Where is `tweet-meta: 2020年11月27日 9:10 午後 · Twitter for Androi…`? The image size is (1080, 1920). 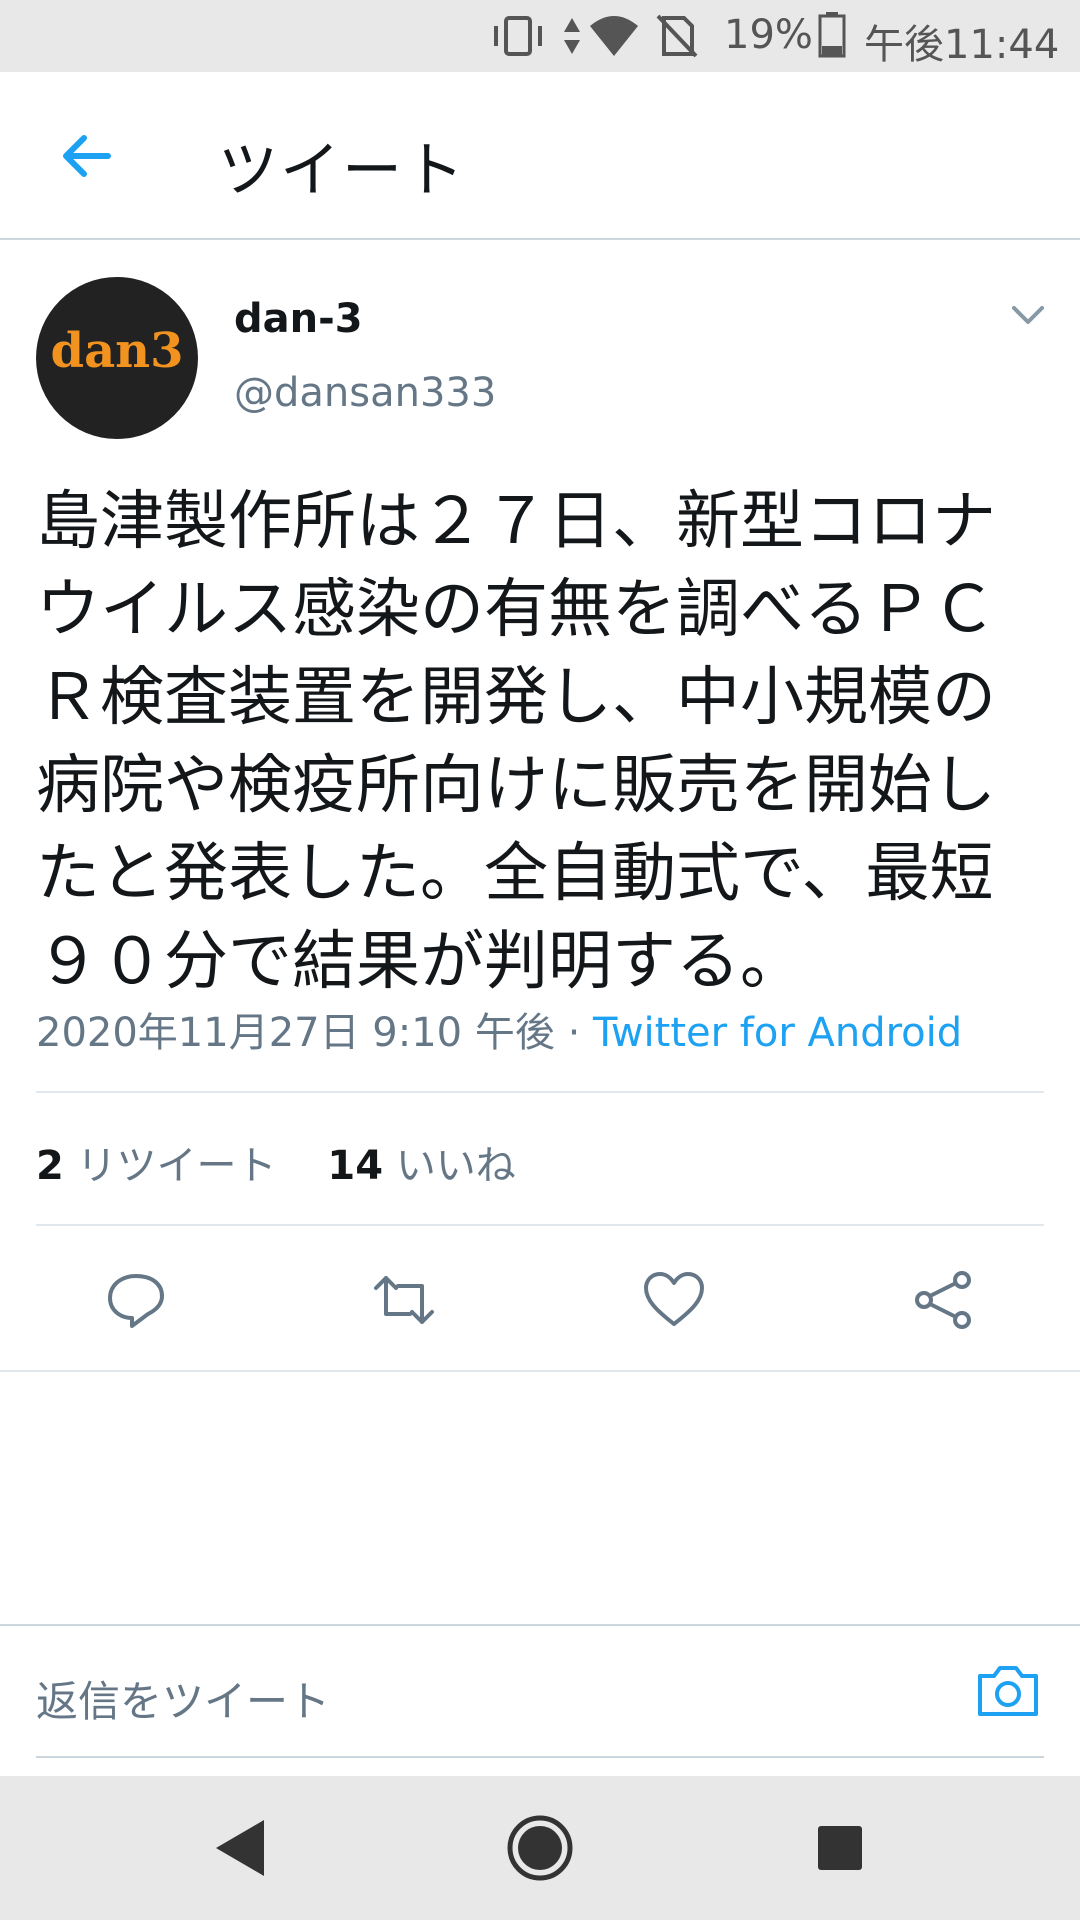 tweet-meta: 2020年11月27日 9:10 午後 · Twitter for Androi… is located at coordinates (499, 1029).